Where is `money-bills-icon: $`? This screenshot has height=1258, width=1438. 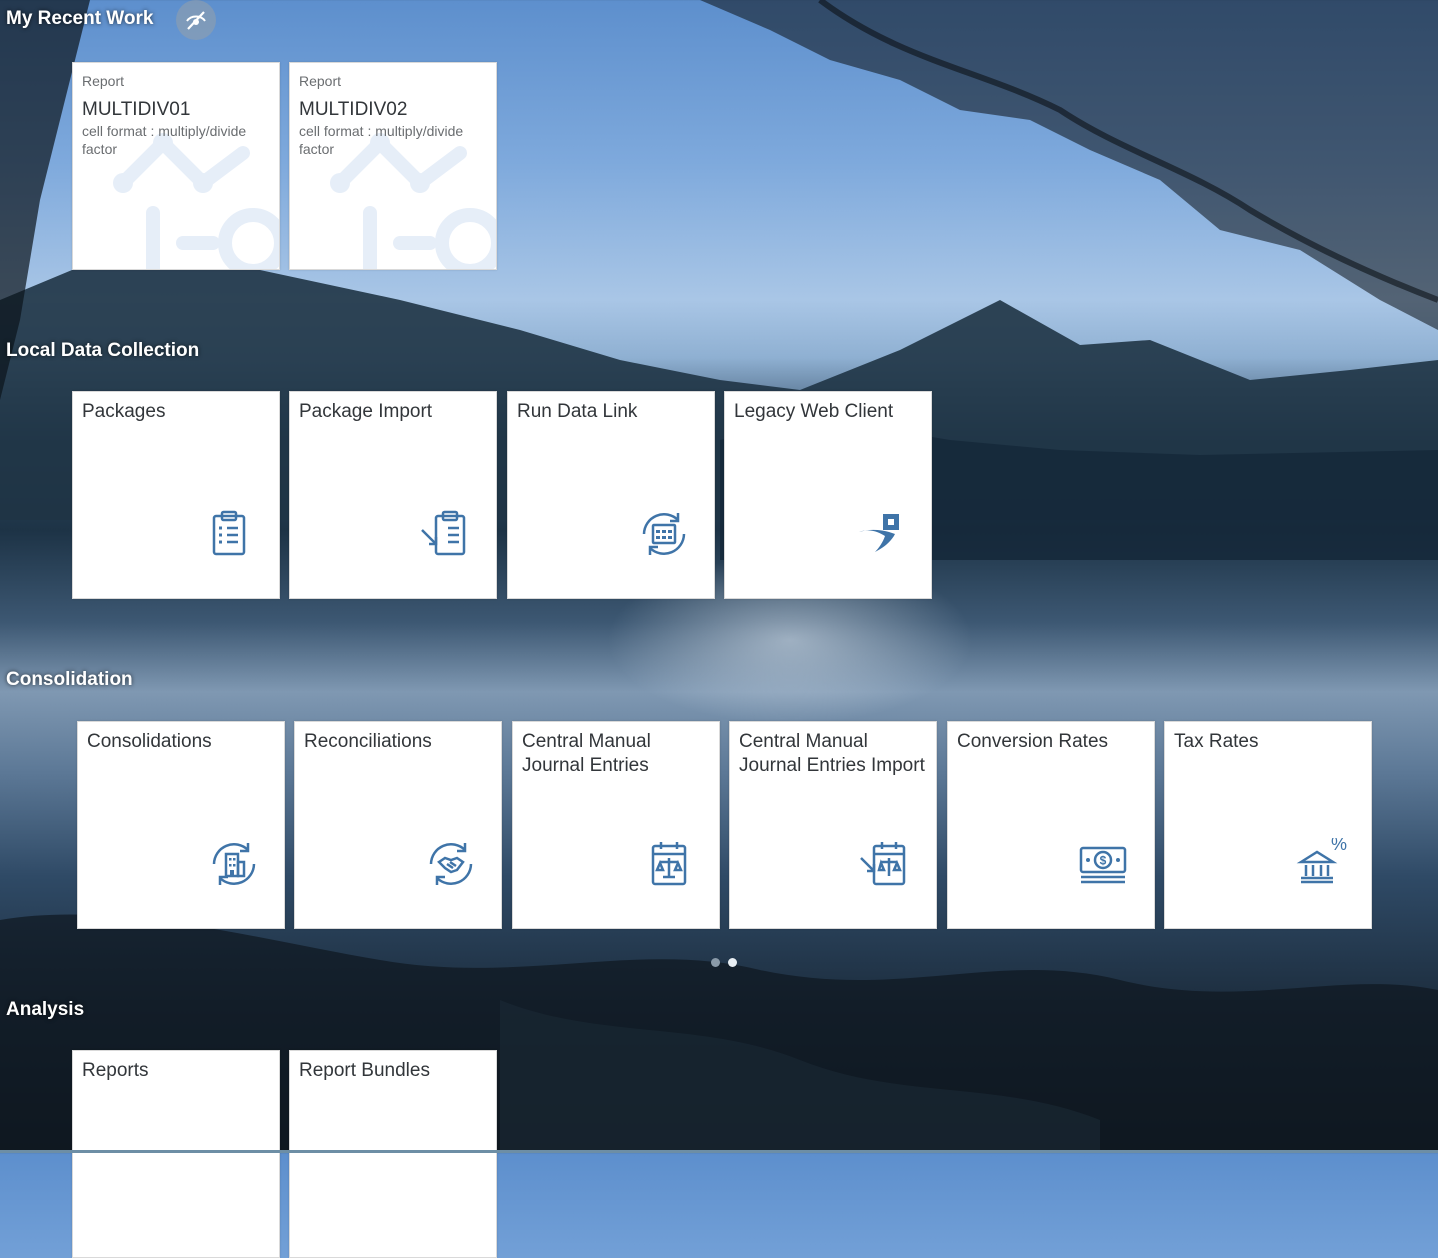
money-bills-icon: $ is located at coordinates (1103, 865).